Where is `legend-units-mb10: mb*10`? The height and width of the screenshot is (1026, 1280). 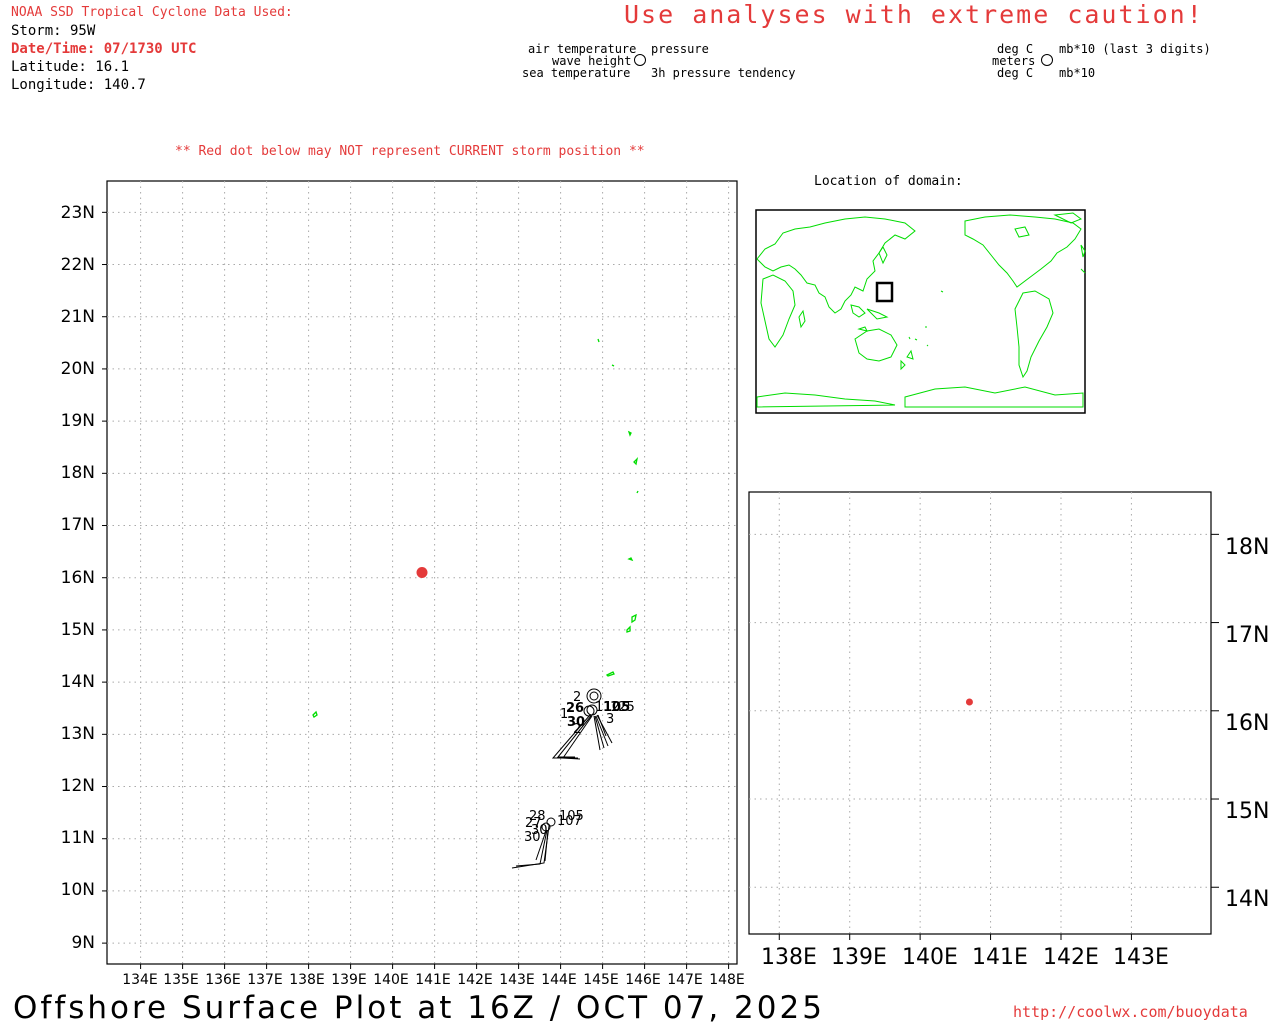
legend-units-mb10: mb*10 is located at coordinates (1077, 73).